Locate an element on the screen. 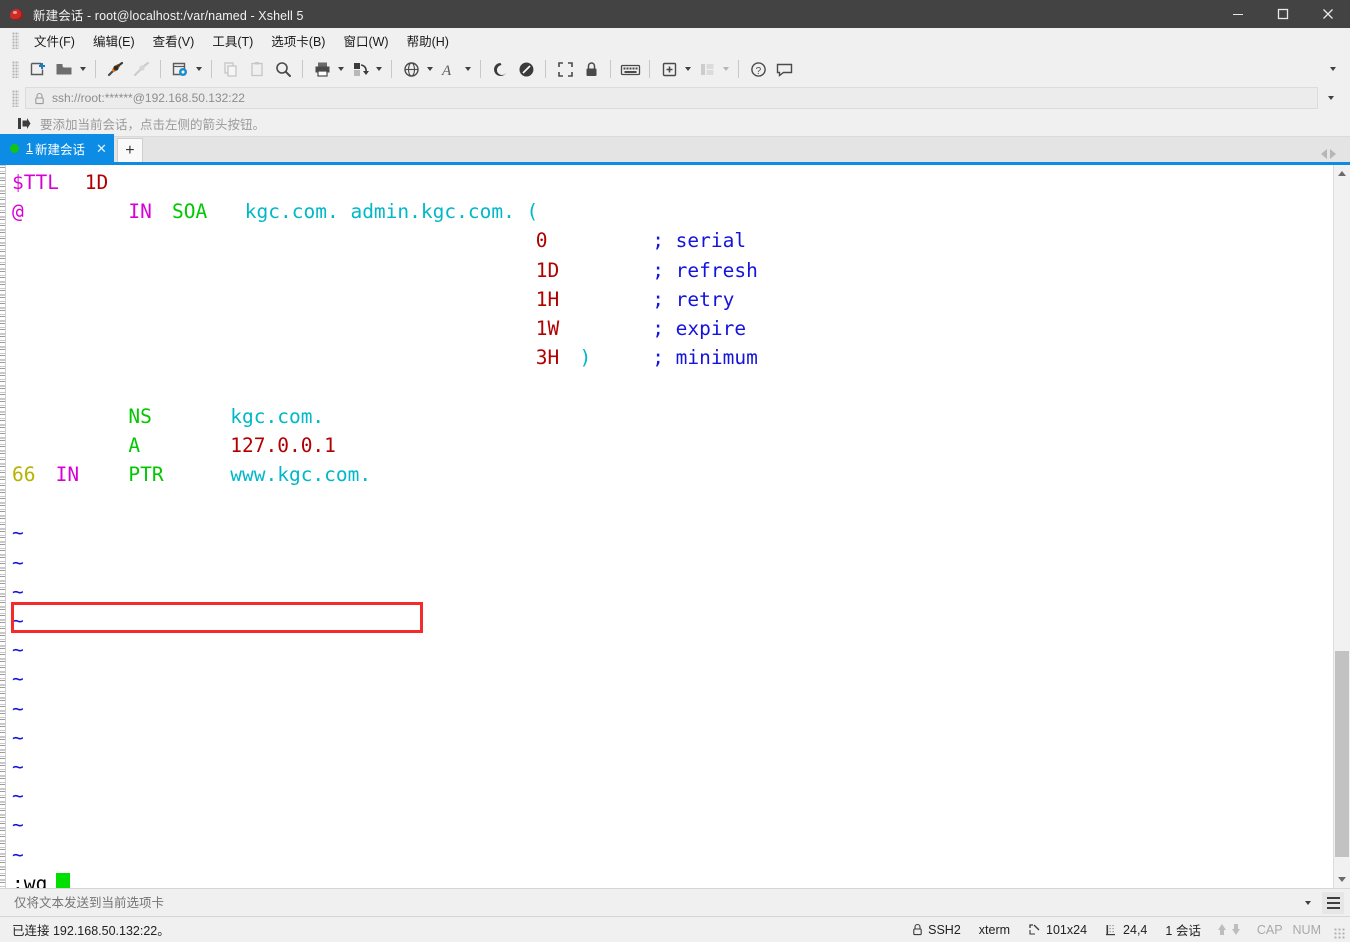 This screenshot has height=942, width=1350. maximize-icon is located at coordinates (1282, 14).